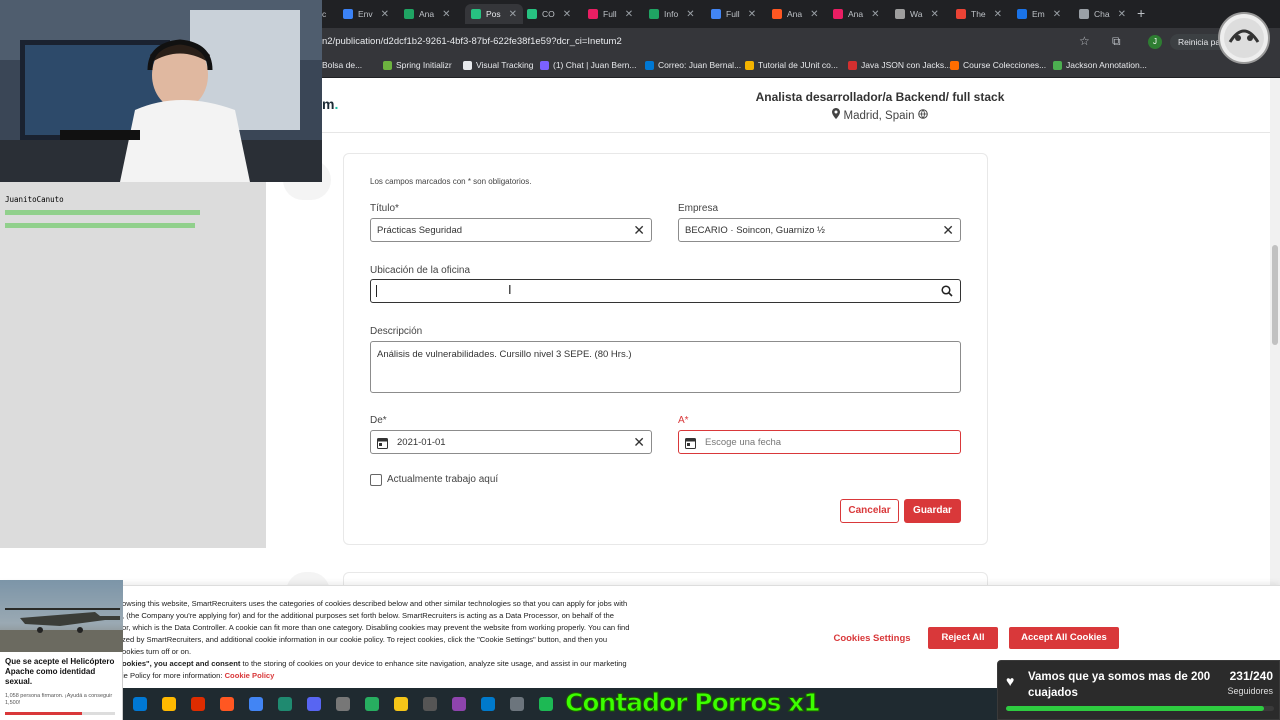 The height and width of the screenshot is (720, 1280). I want to click on title-input: Prácticas Seguridad ✕, so click(511, 230).